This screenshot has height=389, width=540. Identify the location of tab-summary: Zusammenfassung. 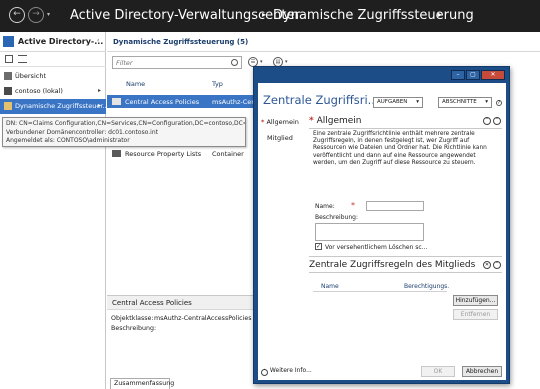
(142, 383).